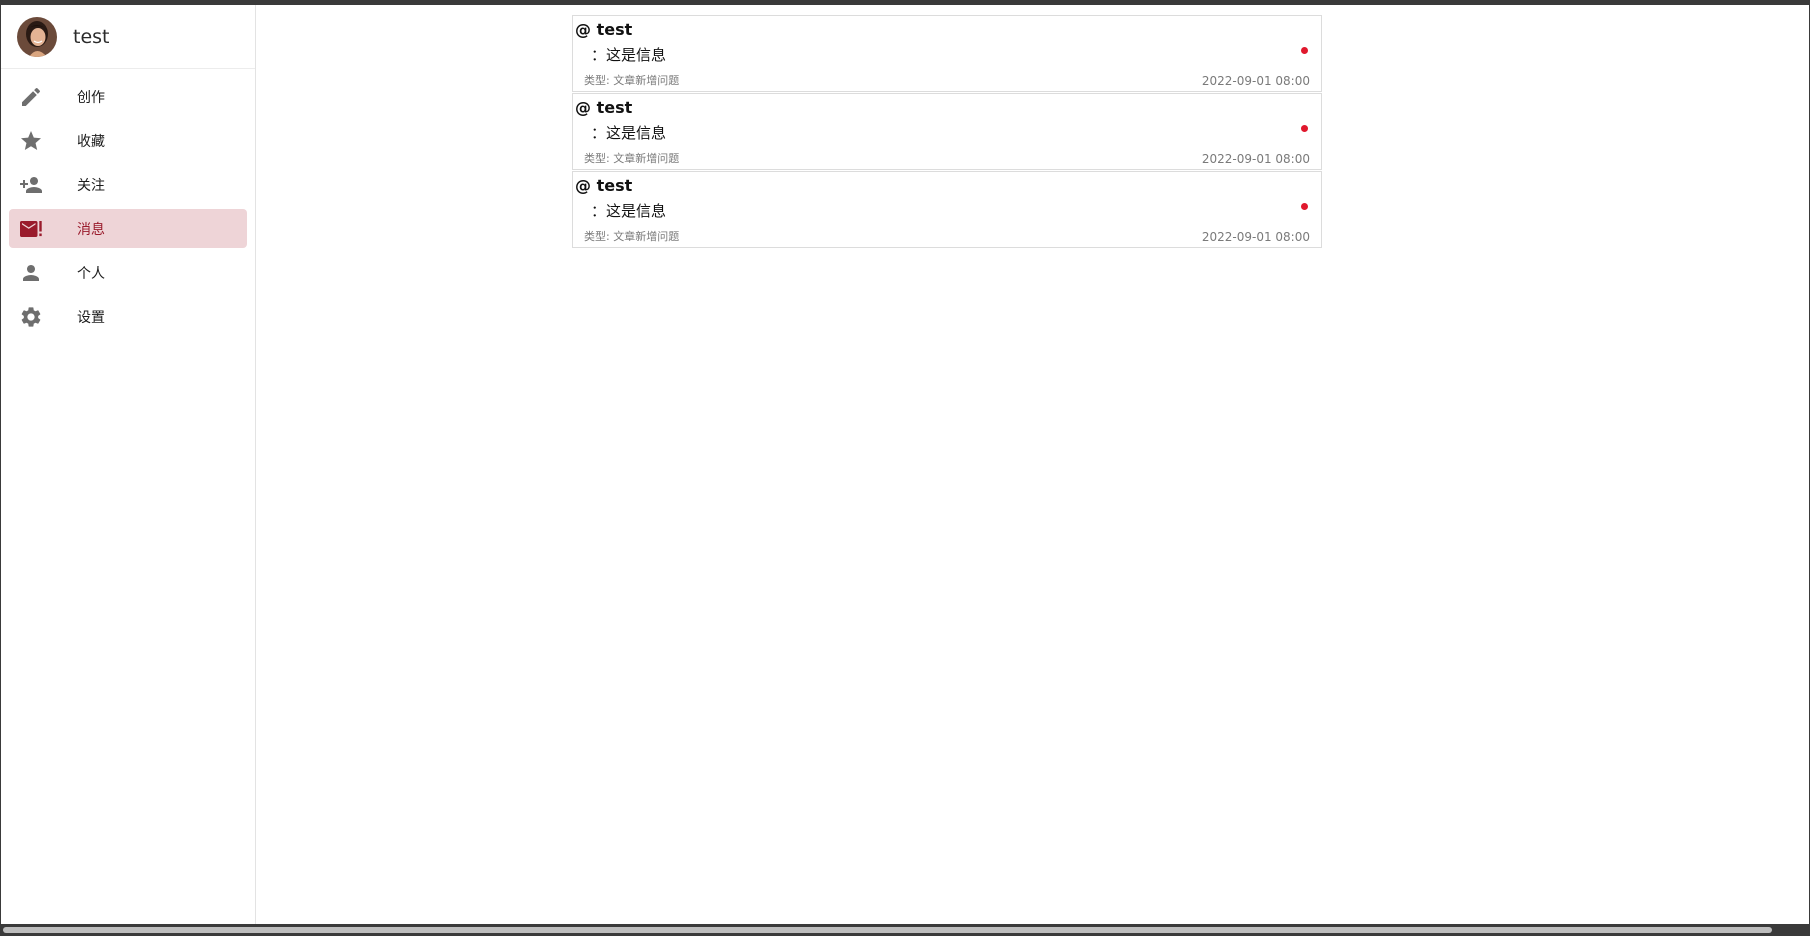 Image resolution: width=1810 pixels, height=936 pixels. What do you see at coordinates (128, 228) in the screenshot?
I see `sidebar-item-messages: 消息` at bounding box center [128, 228].